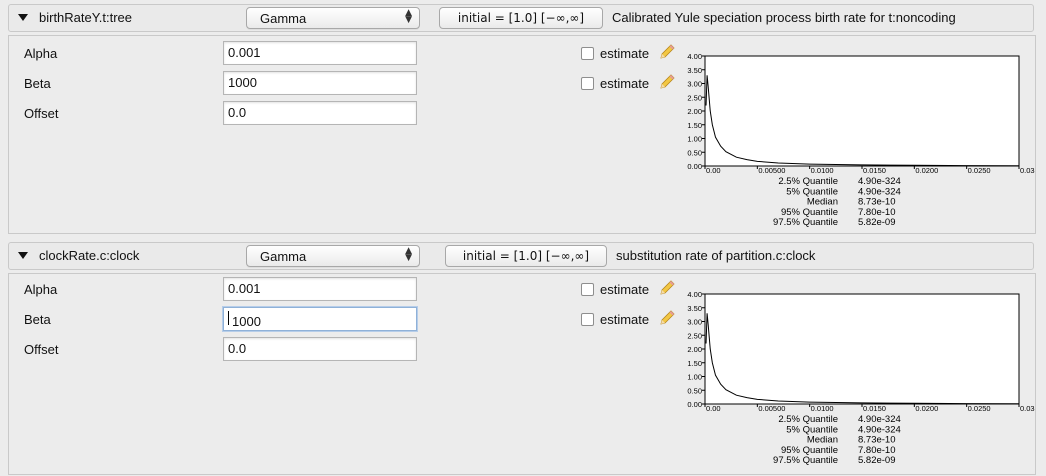 The image size is (1046, 476). I want to click on beta-input-text: 1000, so click(244, 320).